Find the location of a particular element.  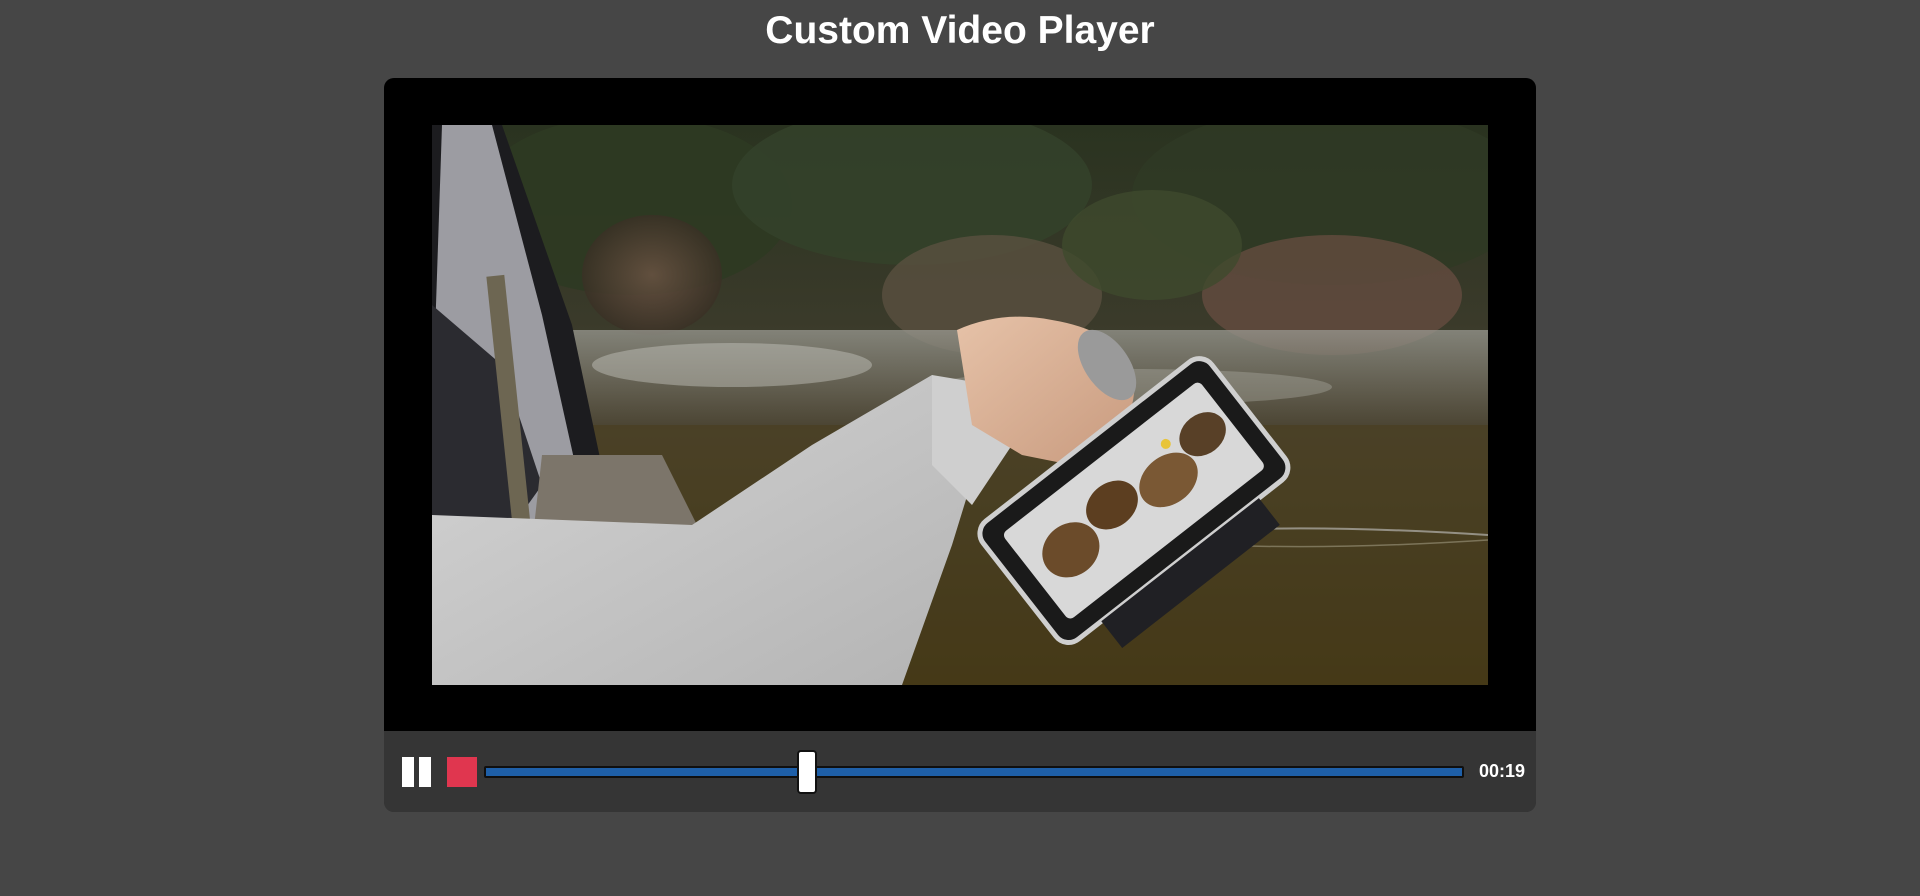

controls-bar: 00:19 is located at coordinates (960, 771).